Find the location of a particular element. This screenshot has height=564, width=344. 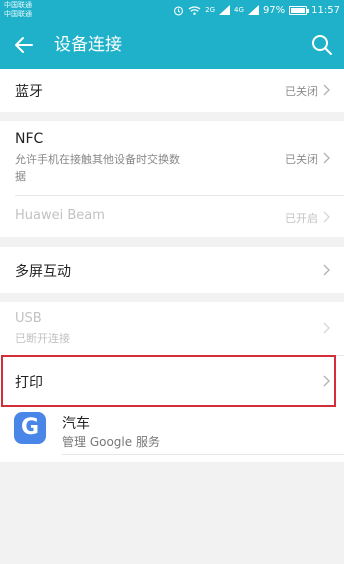

multi-screen-row: 多屏互动 is located at coordinates (172, 270).